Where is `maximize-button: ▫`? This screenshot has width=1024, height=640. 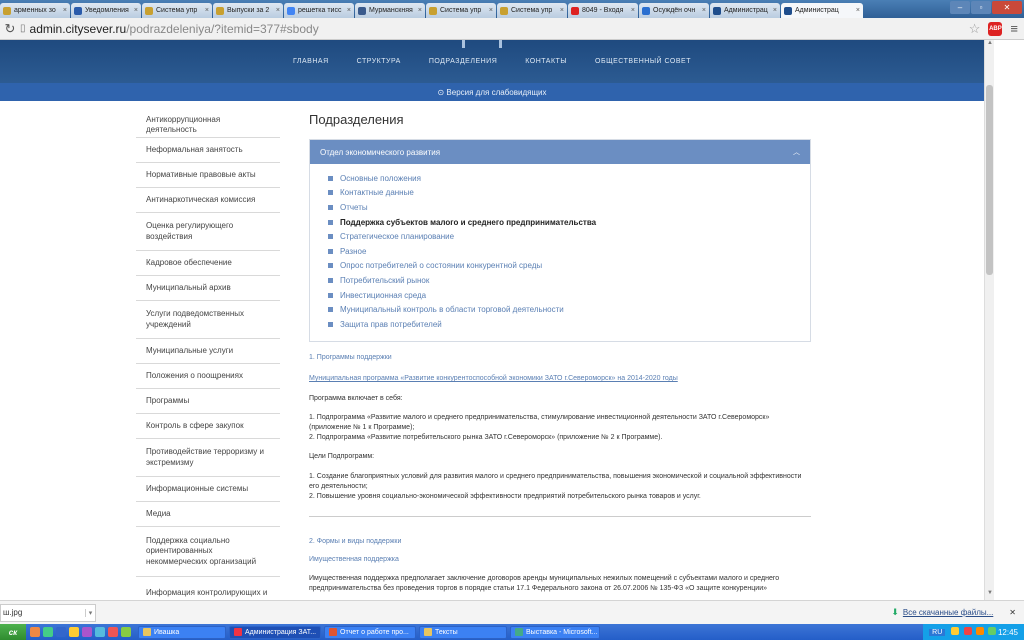
maximize-button: ▫ is located at coordinates (981, 7).